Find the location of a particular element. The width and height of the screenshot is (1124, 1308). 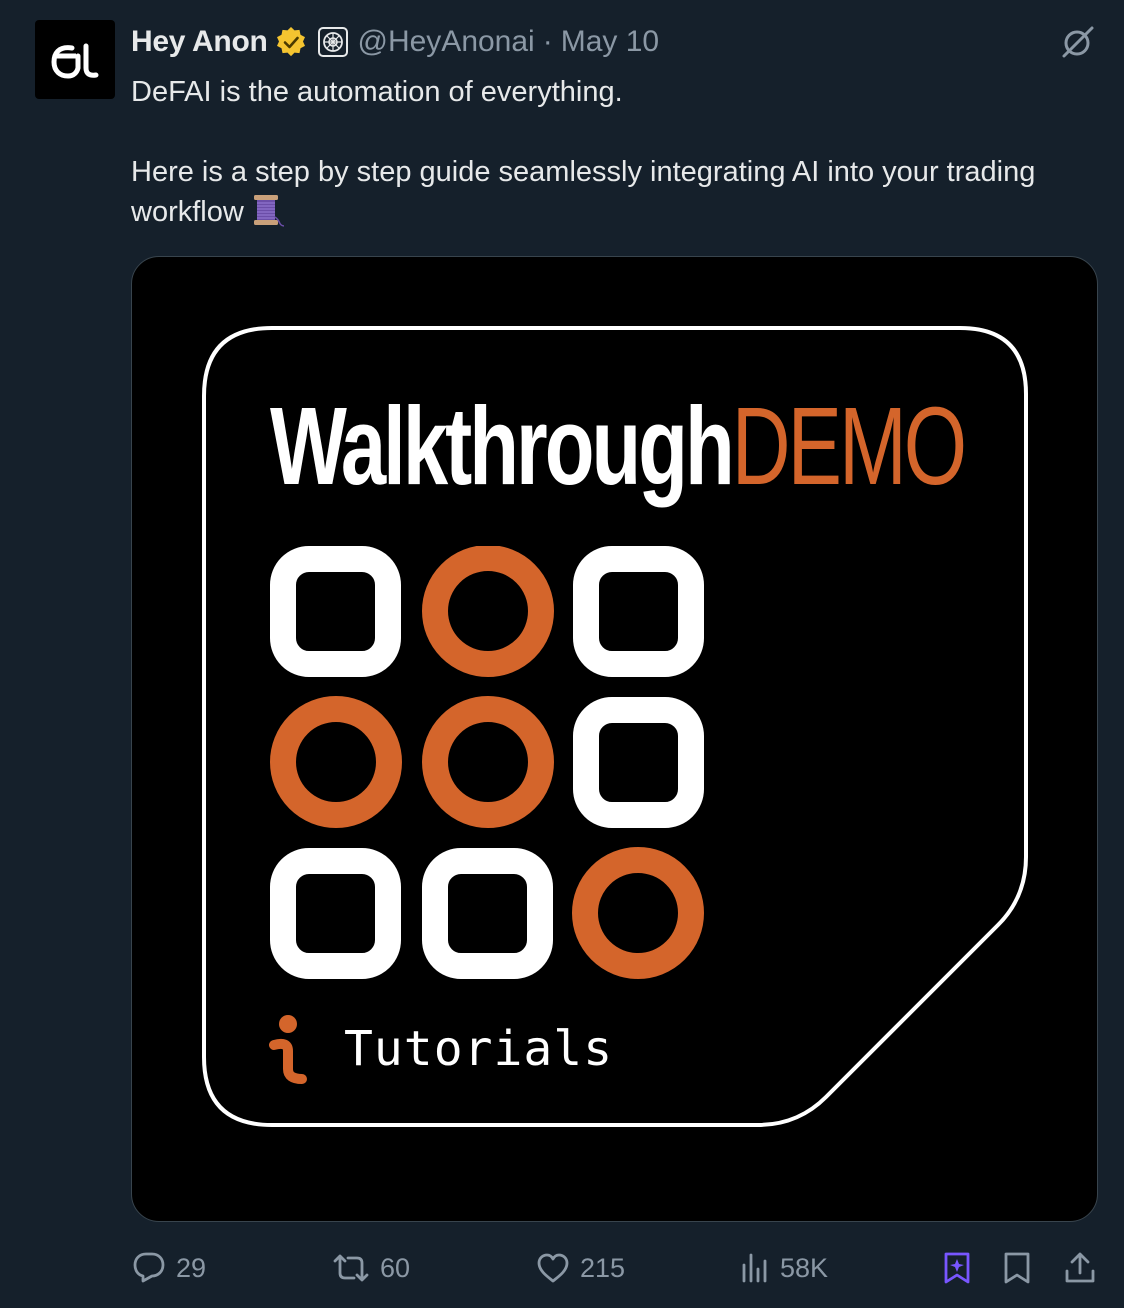

tweet-header: Hey Anon @HeyAnonai · May 10 is located at coordinates (395, 42).